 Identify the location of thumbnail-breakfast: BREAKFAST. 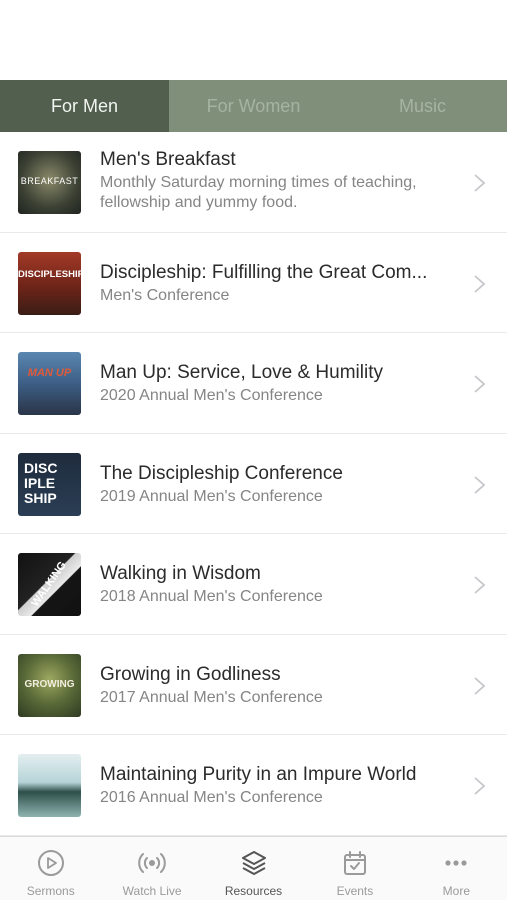
(49, 182).